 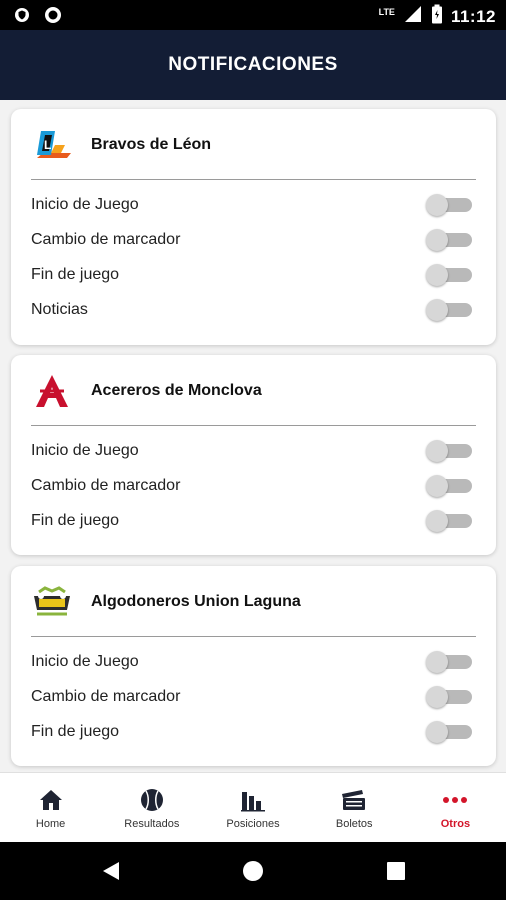 What do you see at coordinates (52, 602) in the screenshot?
I see `algodoneros-logo-icon` at bounding box center [52, 602].